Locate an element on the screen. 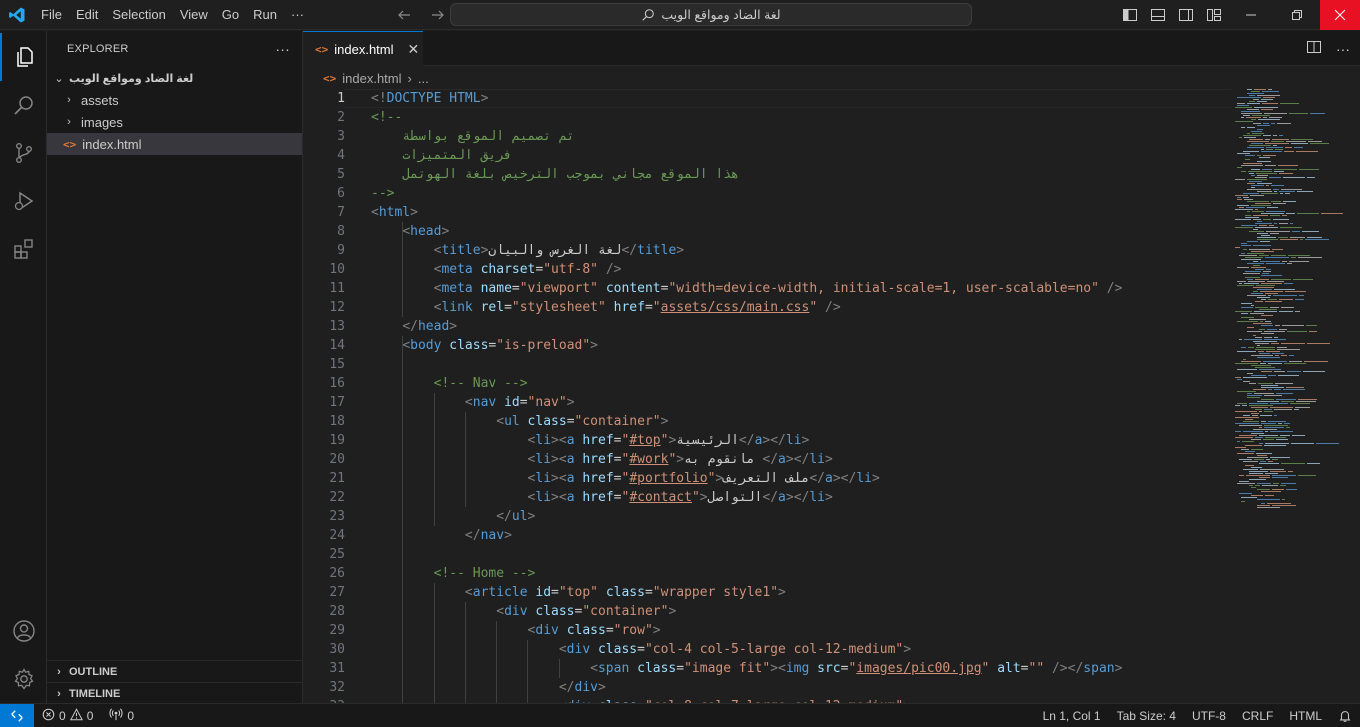  explorer-more-button: ··· is located at coordinates (282, 49).